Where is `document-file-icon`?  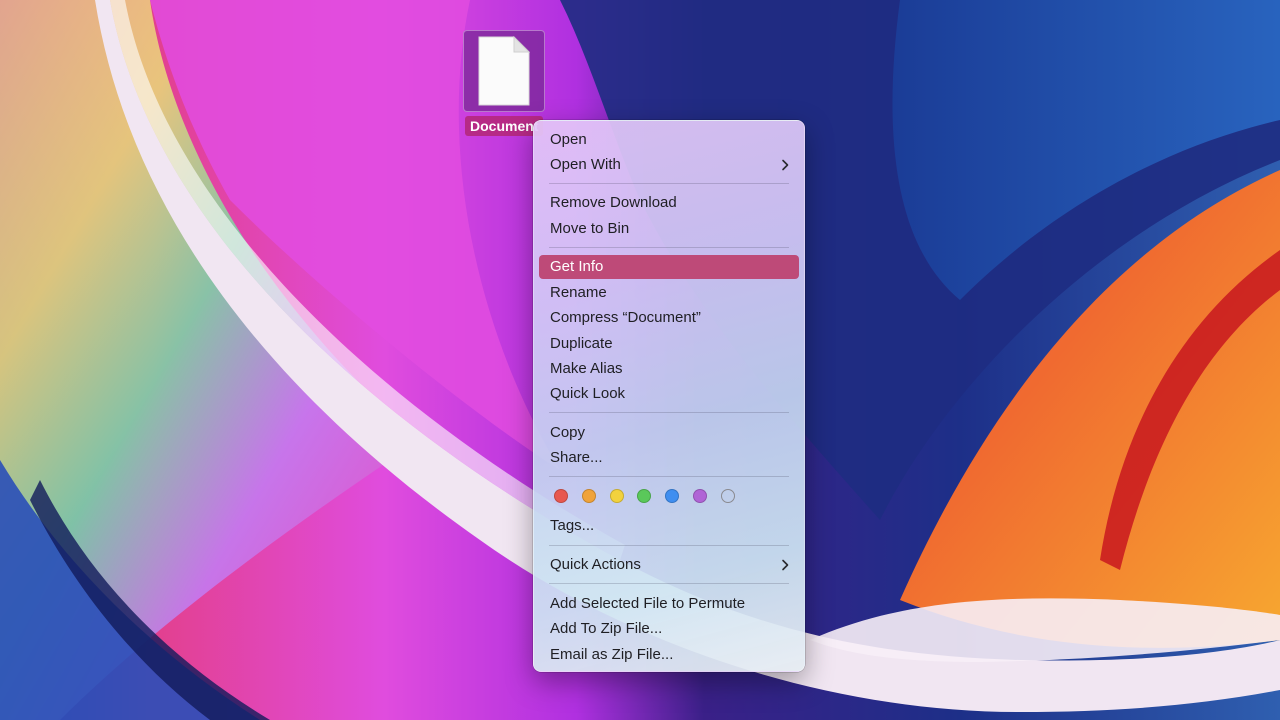 document-file-icon is located at coordinates (504, 71).